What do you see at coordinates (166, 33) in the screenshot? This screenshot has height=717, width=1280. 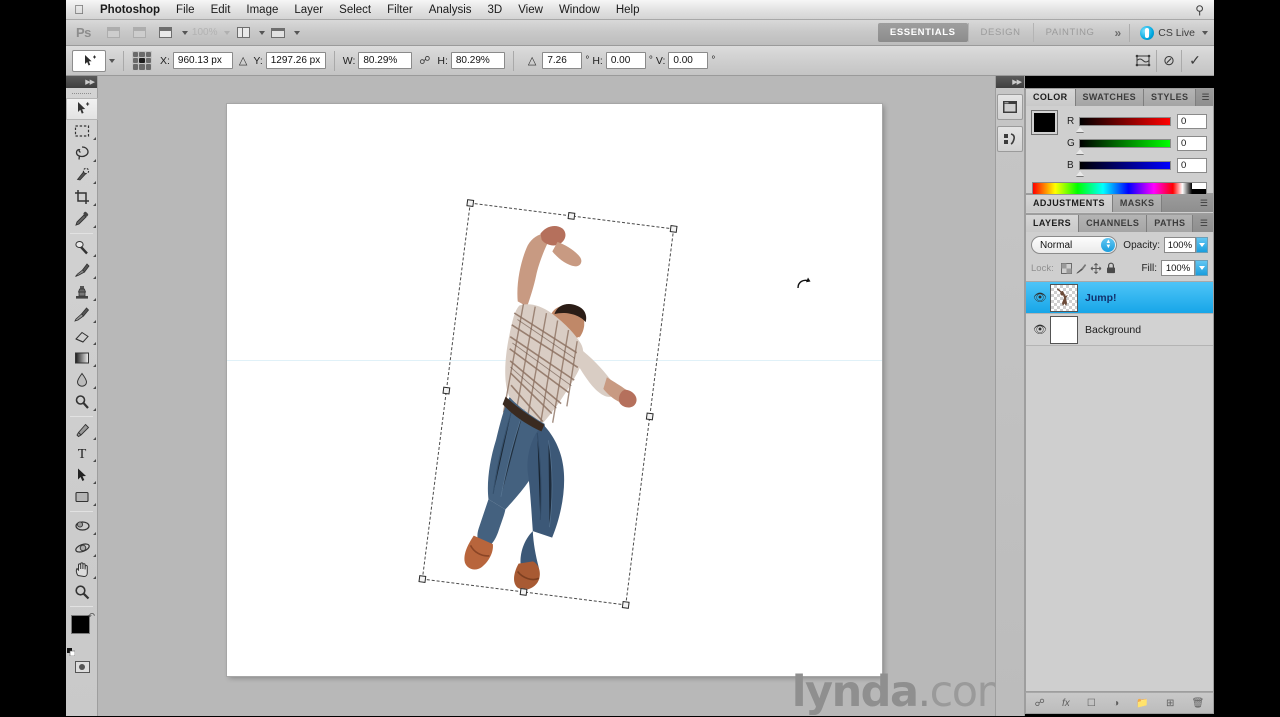 I see `view-extras-icon` at bounding box center [166, 33].